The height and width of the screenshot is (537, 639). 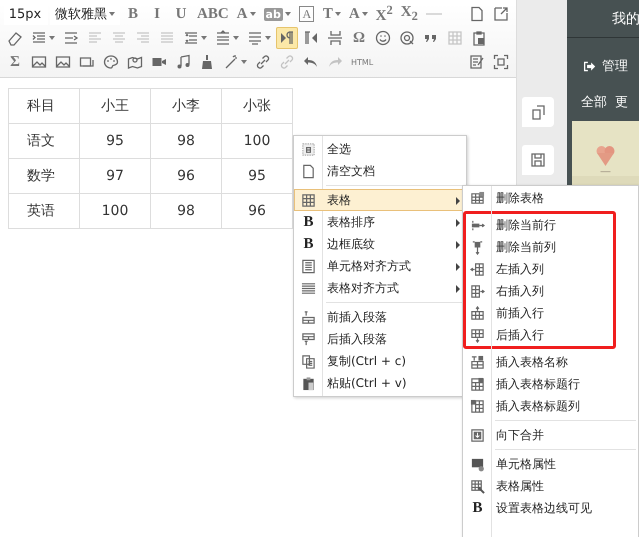 What do you see at coordinates (383, 38) in the screenshot?
I see `smiley-icon` at bounding box center [383, 38].